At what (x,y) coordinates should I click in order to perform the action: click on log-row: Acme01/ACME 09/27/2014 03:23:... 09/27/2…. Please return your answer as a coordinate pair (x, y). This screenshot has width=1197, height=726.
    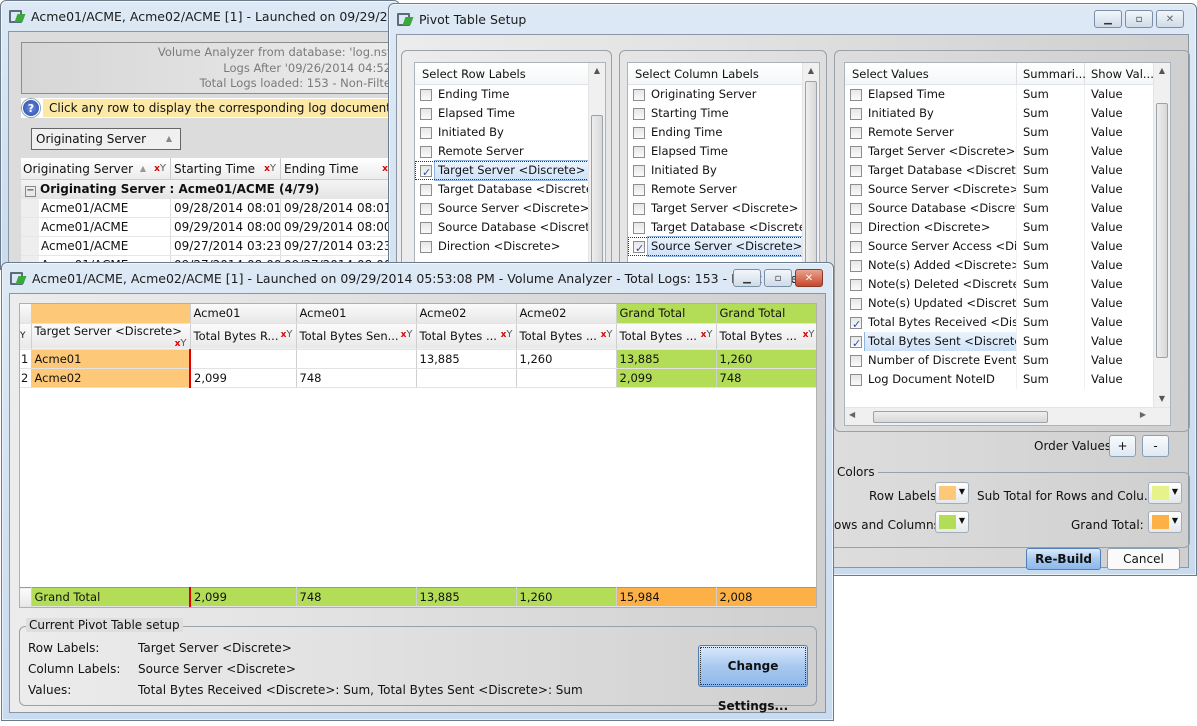
    Looking at the image, I should click on (209, 246).